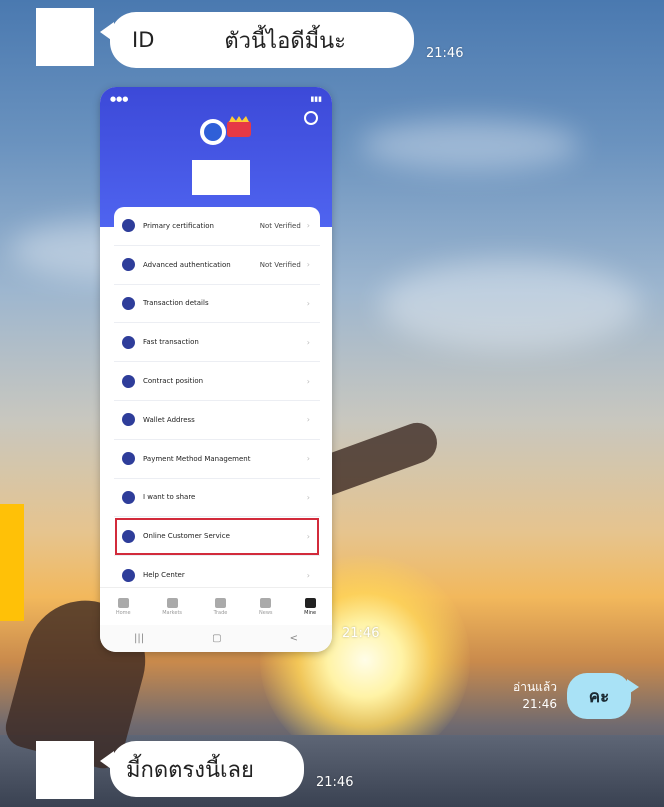 The height and width of the screenshot is (807, 664). What do you see at coordinates (12, 562) in the screenshot?
I see `accent-bar` at bounding box center [12, 562].